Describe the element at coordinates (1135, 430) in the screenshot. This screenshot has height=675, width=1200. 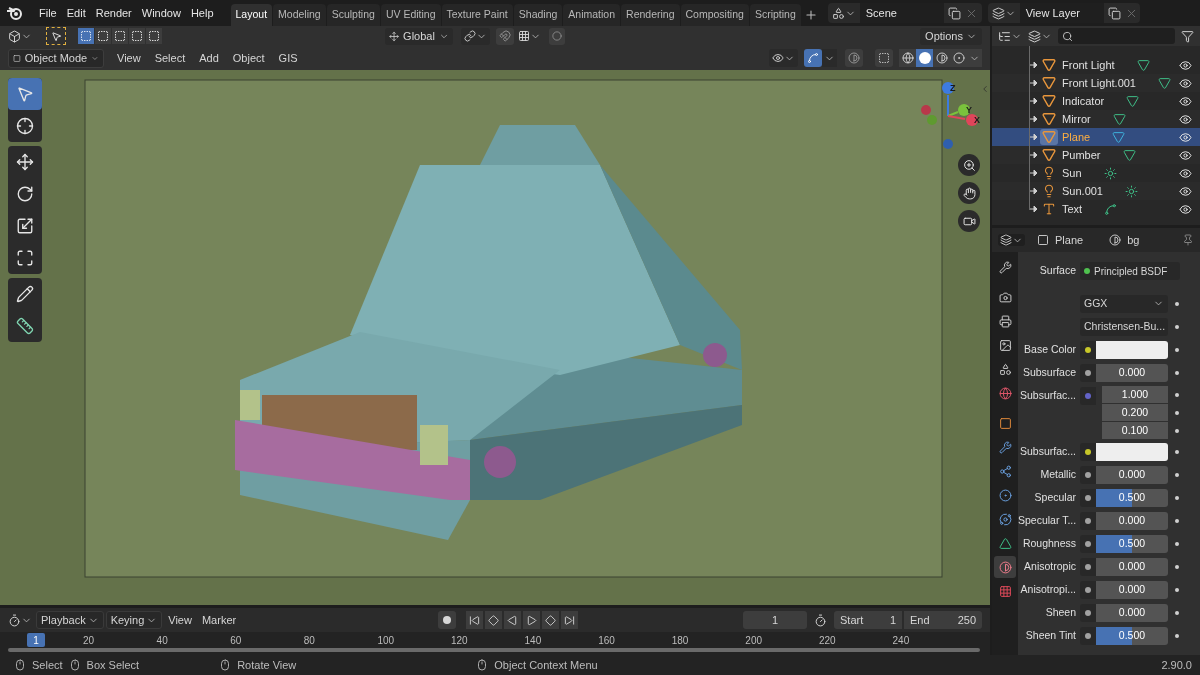
I see `vector-field: 0.100` at that location.